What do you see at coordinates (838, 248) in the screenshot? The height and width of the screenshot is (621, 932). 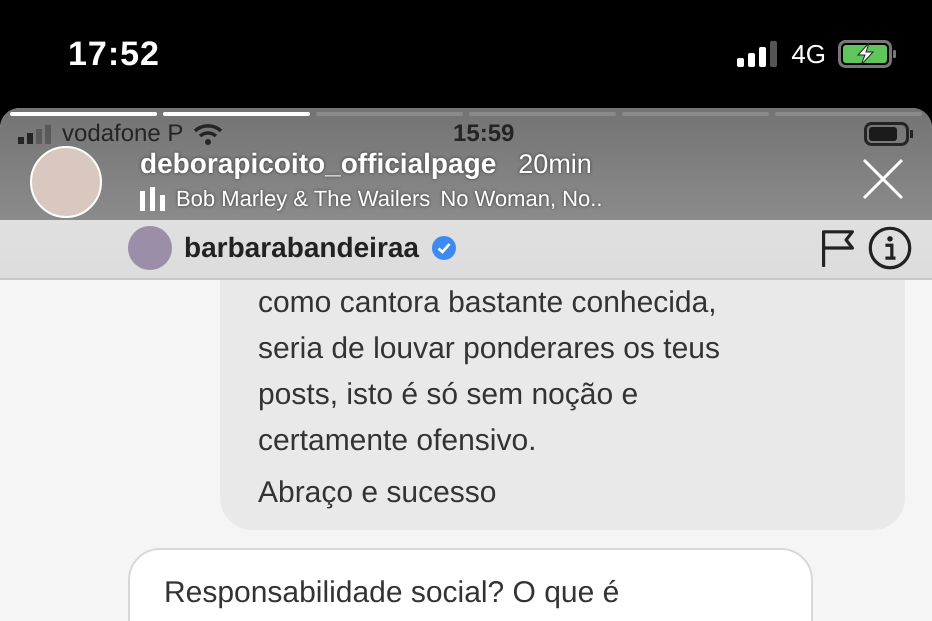 I see `flag-icon` at bounding box center [838, 248].